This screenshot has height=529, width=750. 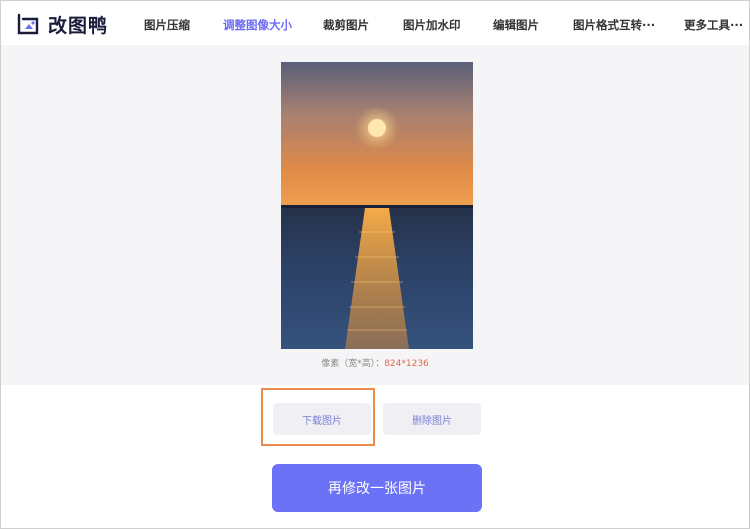 I want to click on pixel-dimensions: 像素（宽*高）：824*1236, so click(x=375, y=362).